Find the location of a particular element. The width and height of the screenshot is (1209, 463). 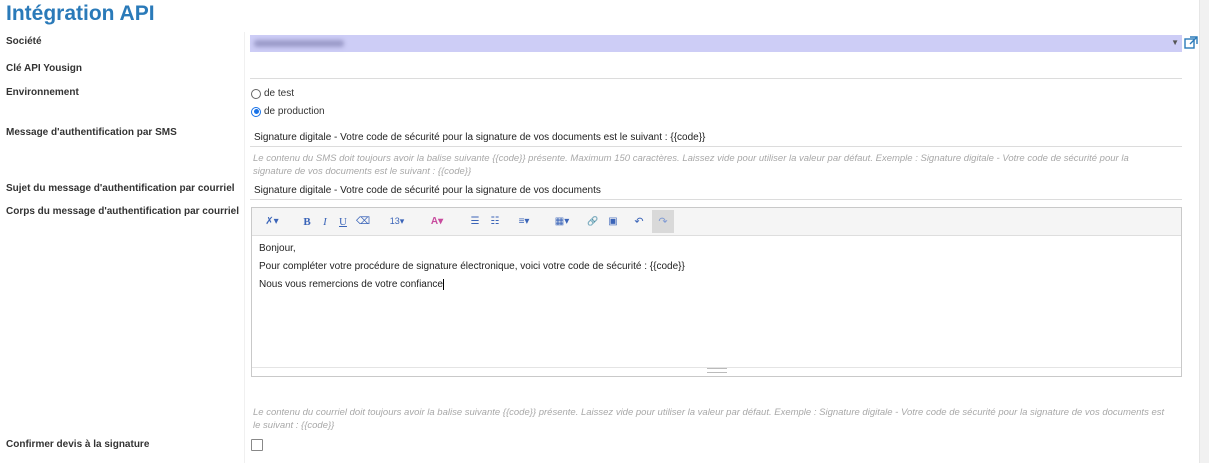

env-option-production: de production is located at coordinates (288, 111).